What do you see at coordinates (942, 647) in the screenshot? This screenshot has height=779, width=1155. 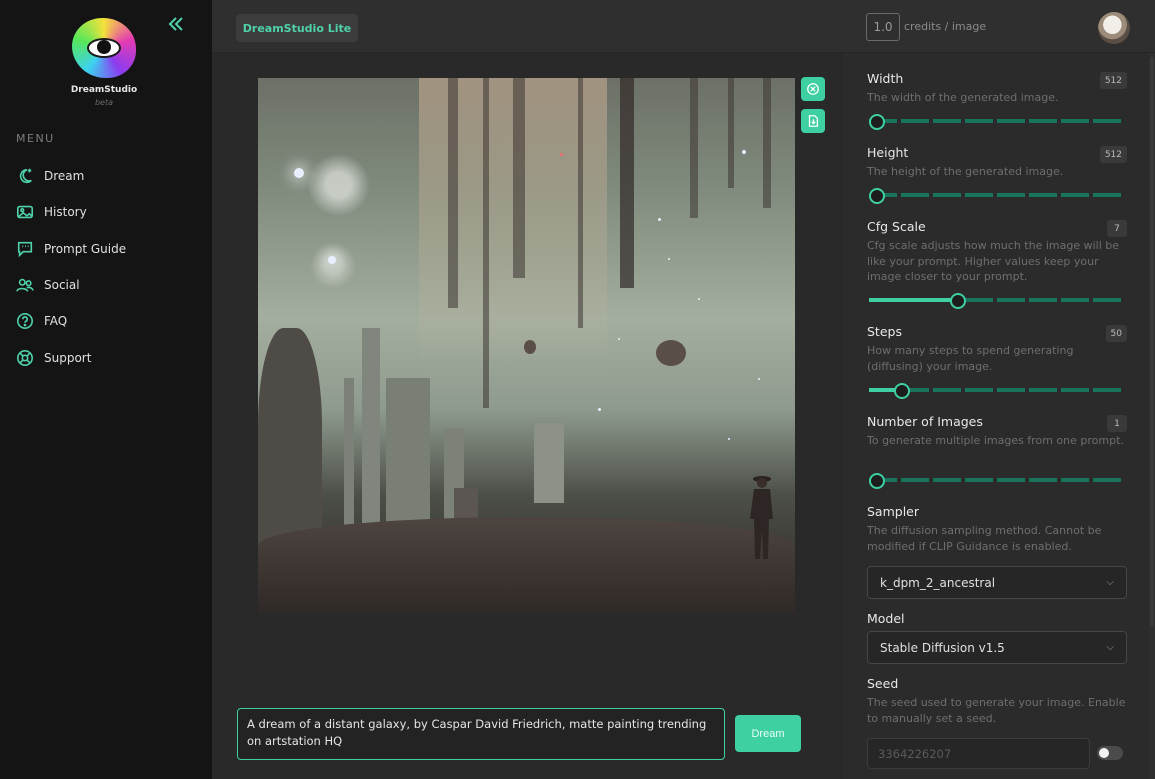 I see `model-selected: Stable Diffusion v1.5` at bounding box center [942, 647].